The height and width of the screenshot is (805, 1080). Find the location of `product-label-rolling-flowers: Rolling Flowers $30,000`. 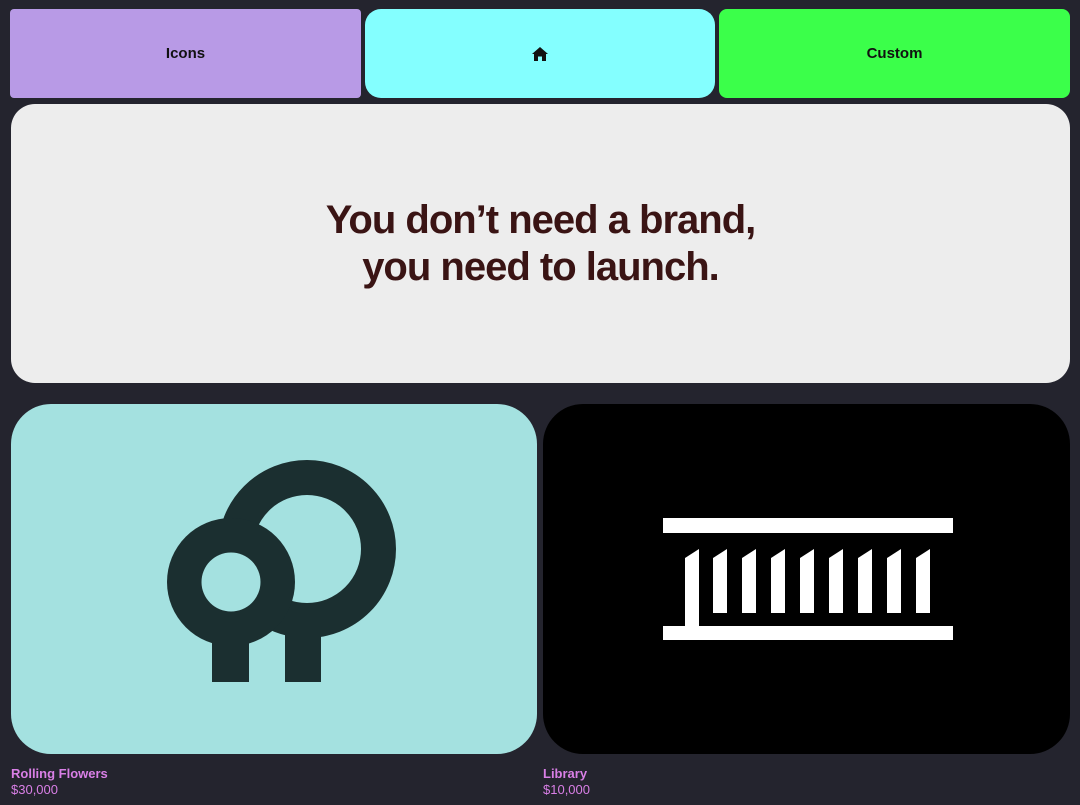

product-label-rolling-flowers: Rolling Flowers $30,000 is located at coordinates (59, 782).